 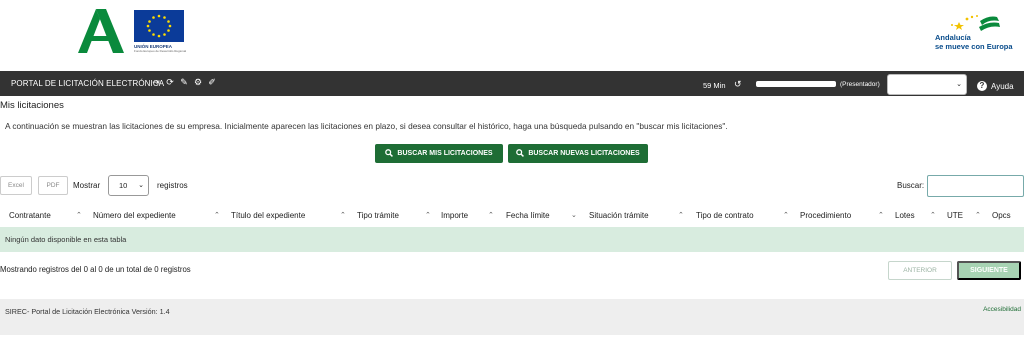 I want to click on accesibilidad-link: Accesibilidad, so click(x=1002, y=309).